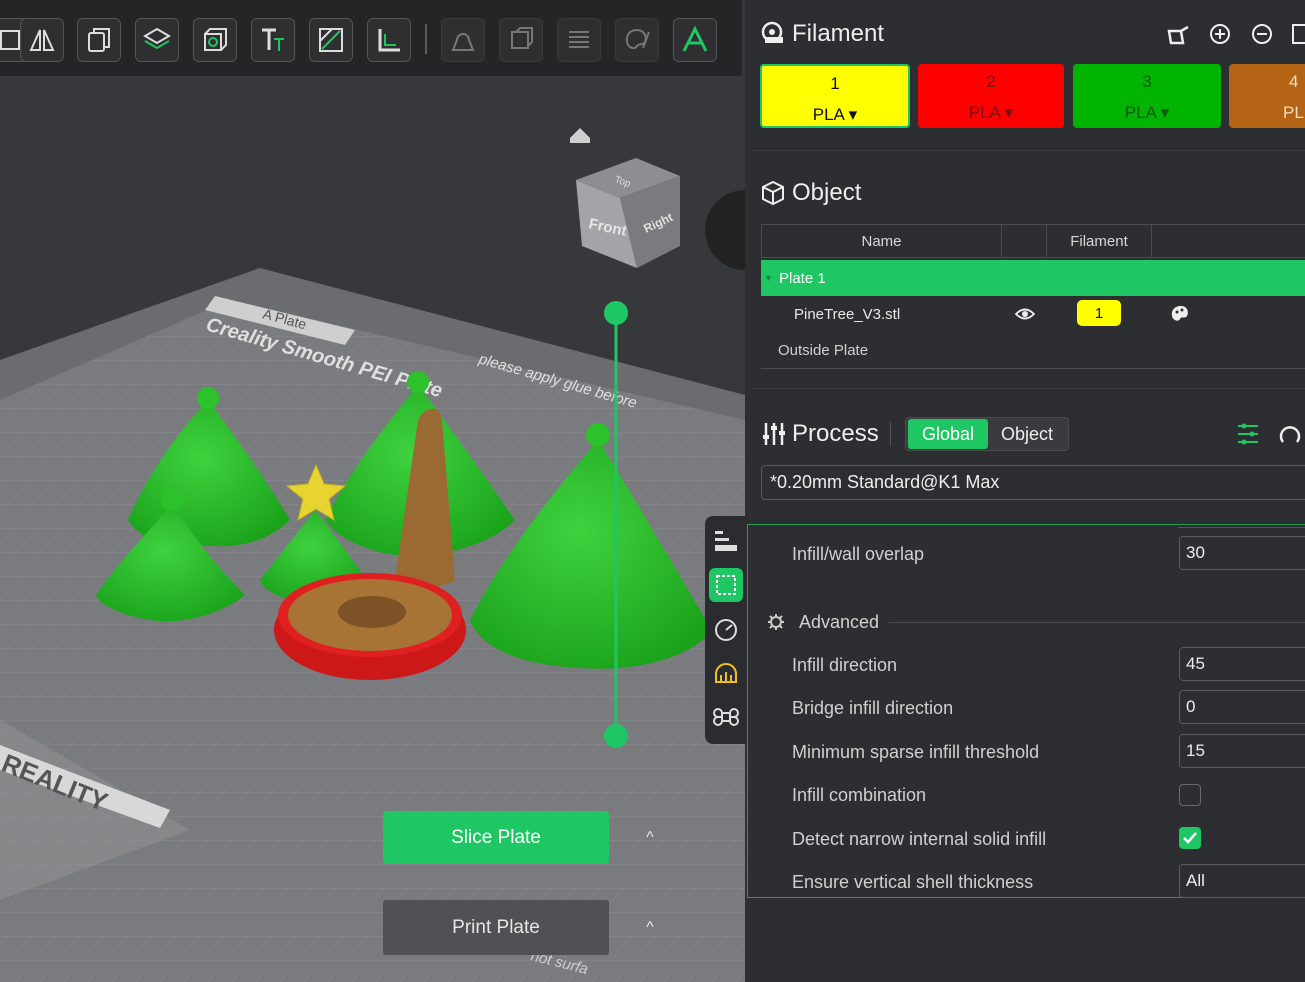  Describe the element at coordinates (835, 96) in the screenshot. I see `filament-swatch-1: 1 PLA ▾` at that location.